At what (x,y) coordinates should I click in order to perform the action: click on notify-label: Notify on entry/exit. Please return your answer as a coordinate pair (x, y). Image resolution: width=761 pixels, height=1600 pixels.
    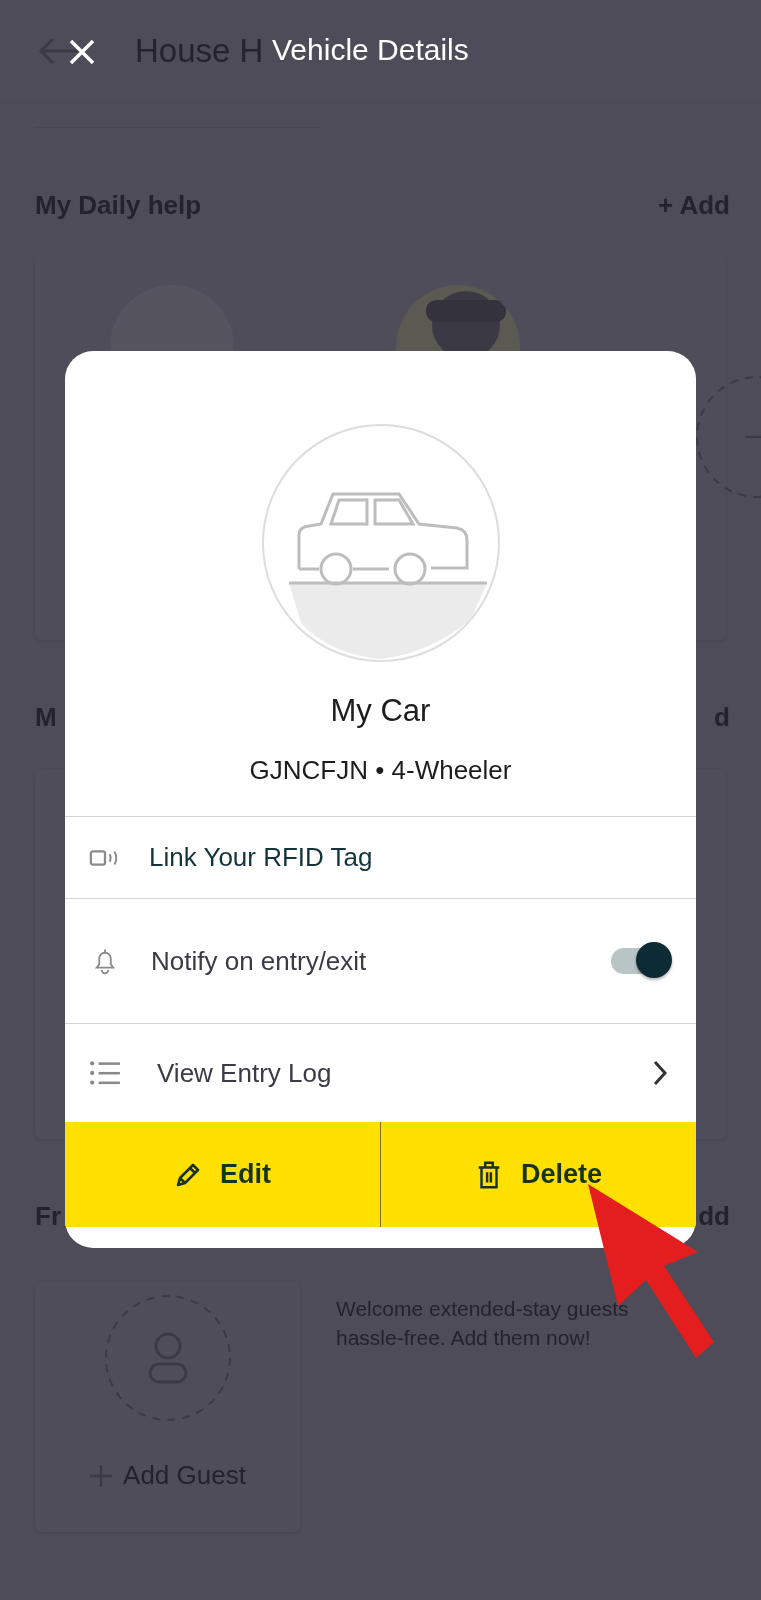
    Looking at the image, I should click on (259, 961).